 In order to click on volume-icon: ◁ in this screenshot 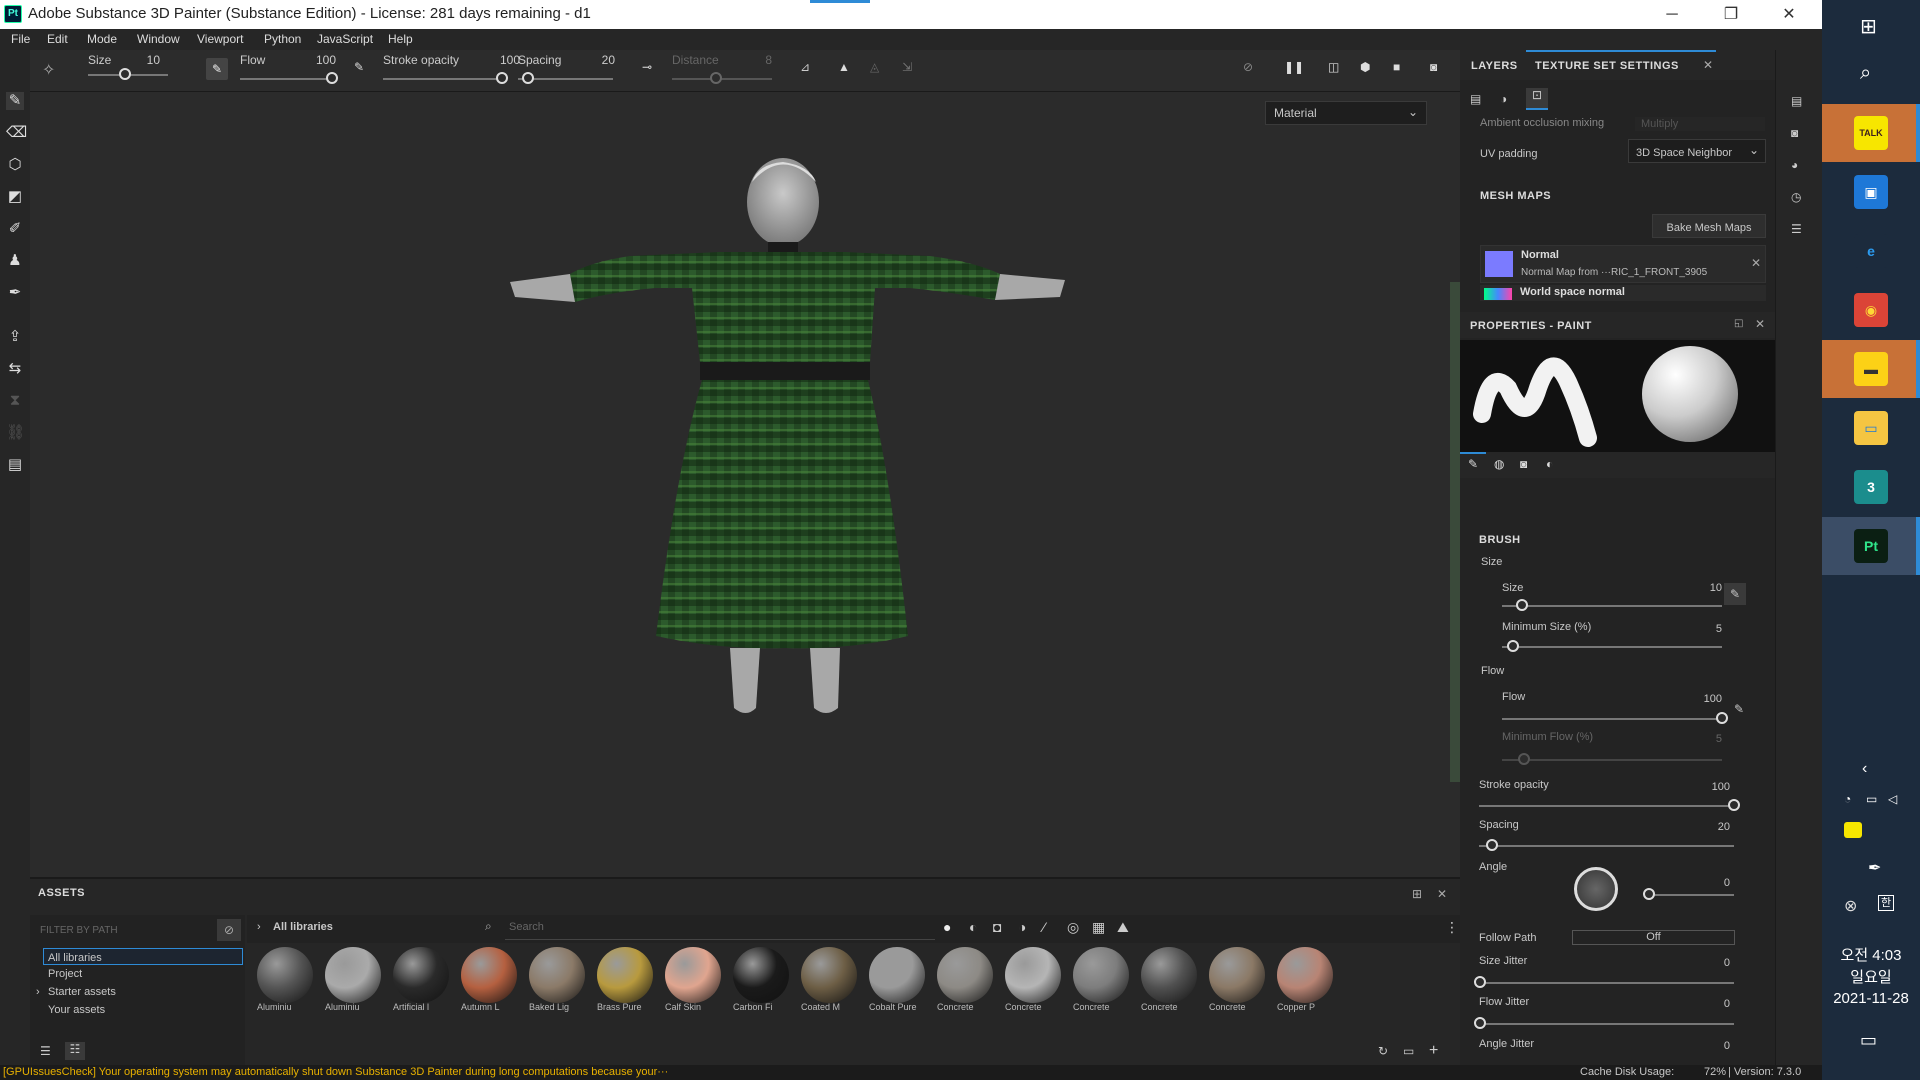, I will do `click(1892, 799)`.